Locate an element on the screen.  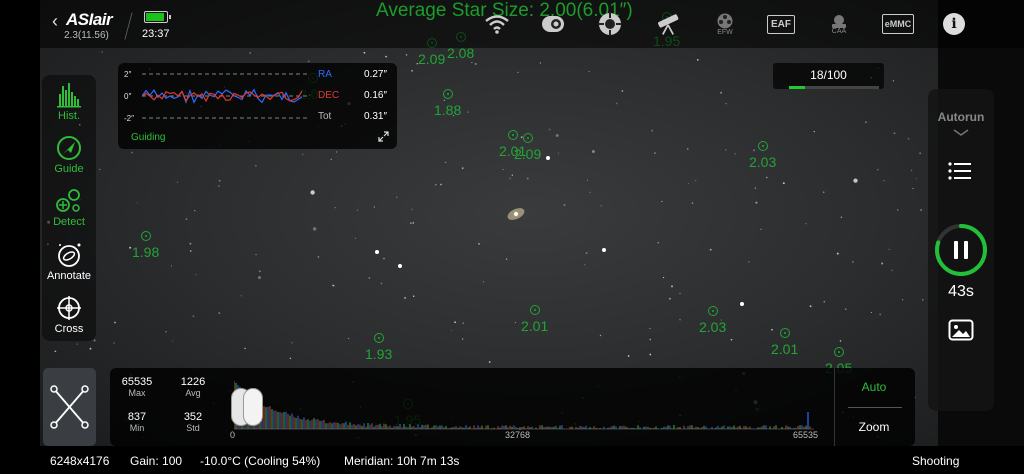
tool-hist-label: Hist. is located at coordinates (69, 116).